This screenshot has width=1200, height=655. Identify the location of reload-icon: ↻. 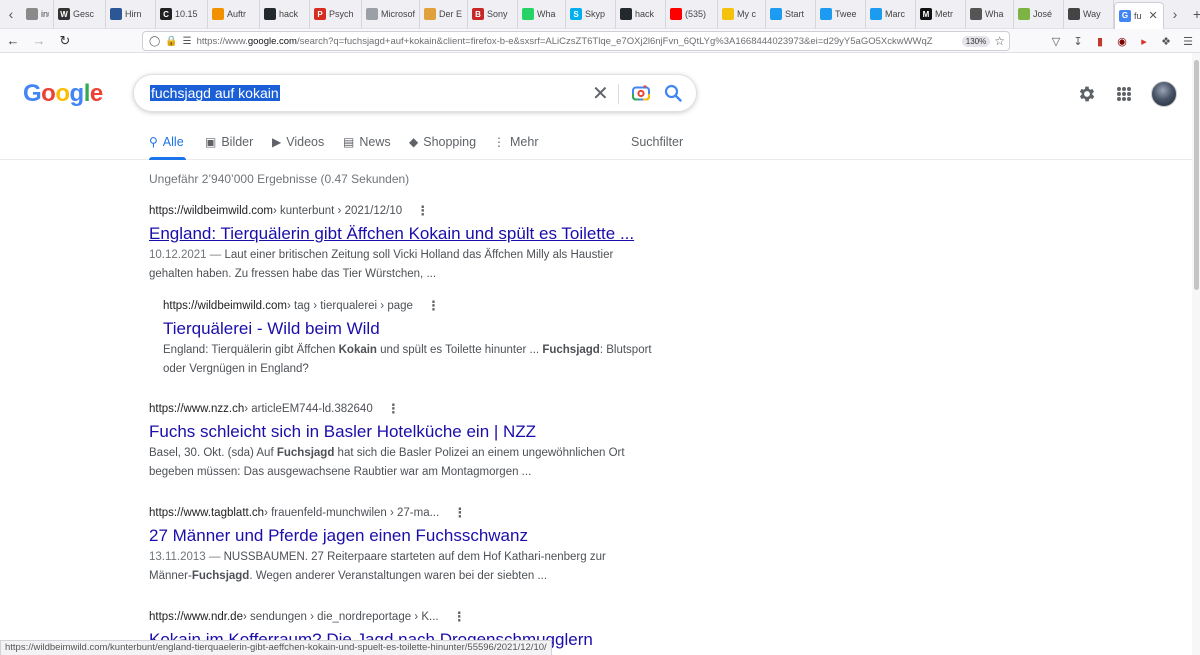
(65, 41).